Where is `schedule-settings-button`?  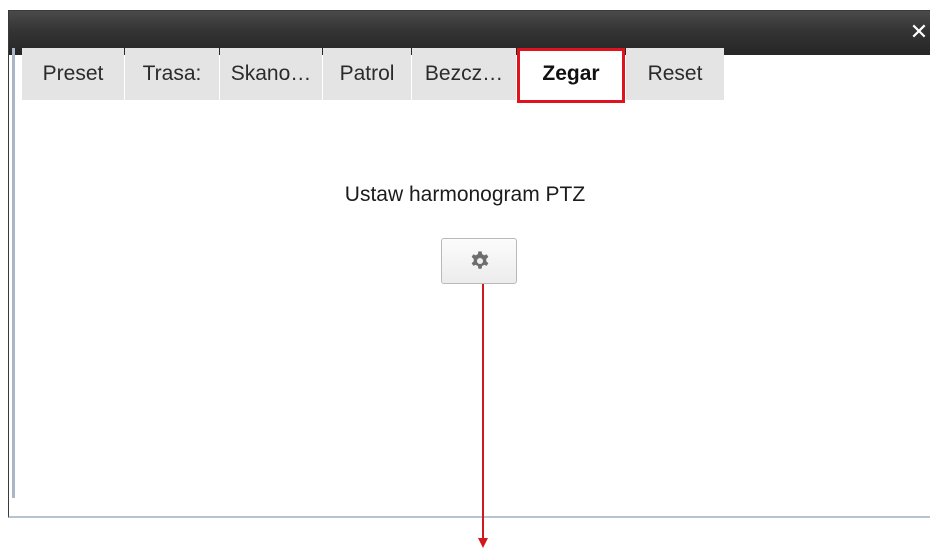
schedule-settings-button is located at coordinates (479, 261).